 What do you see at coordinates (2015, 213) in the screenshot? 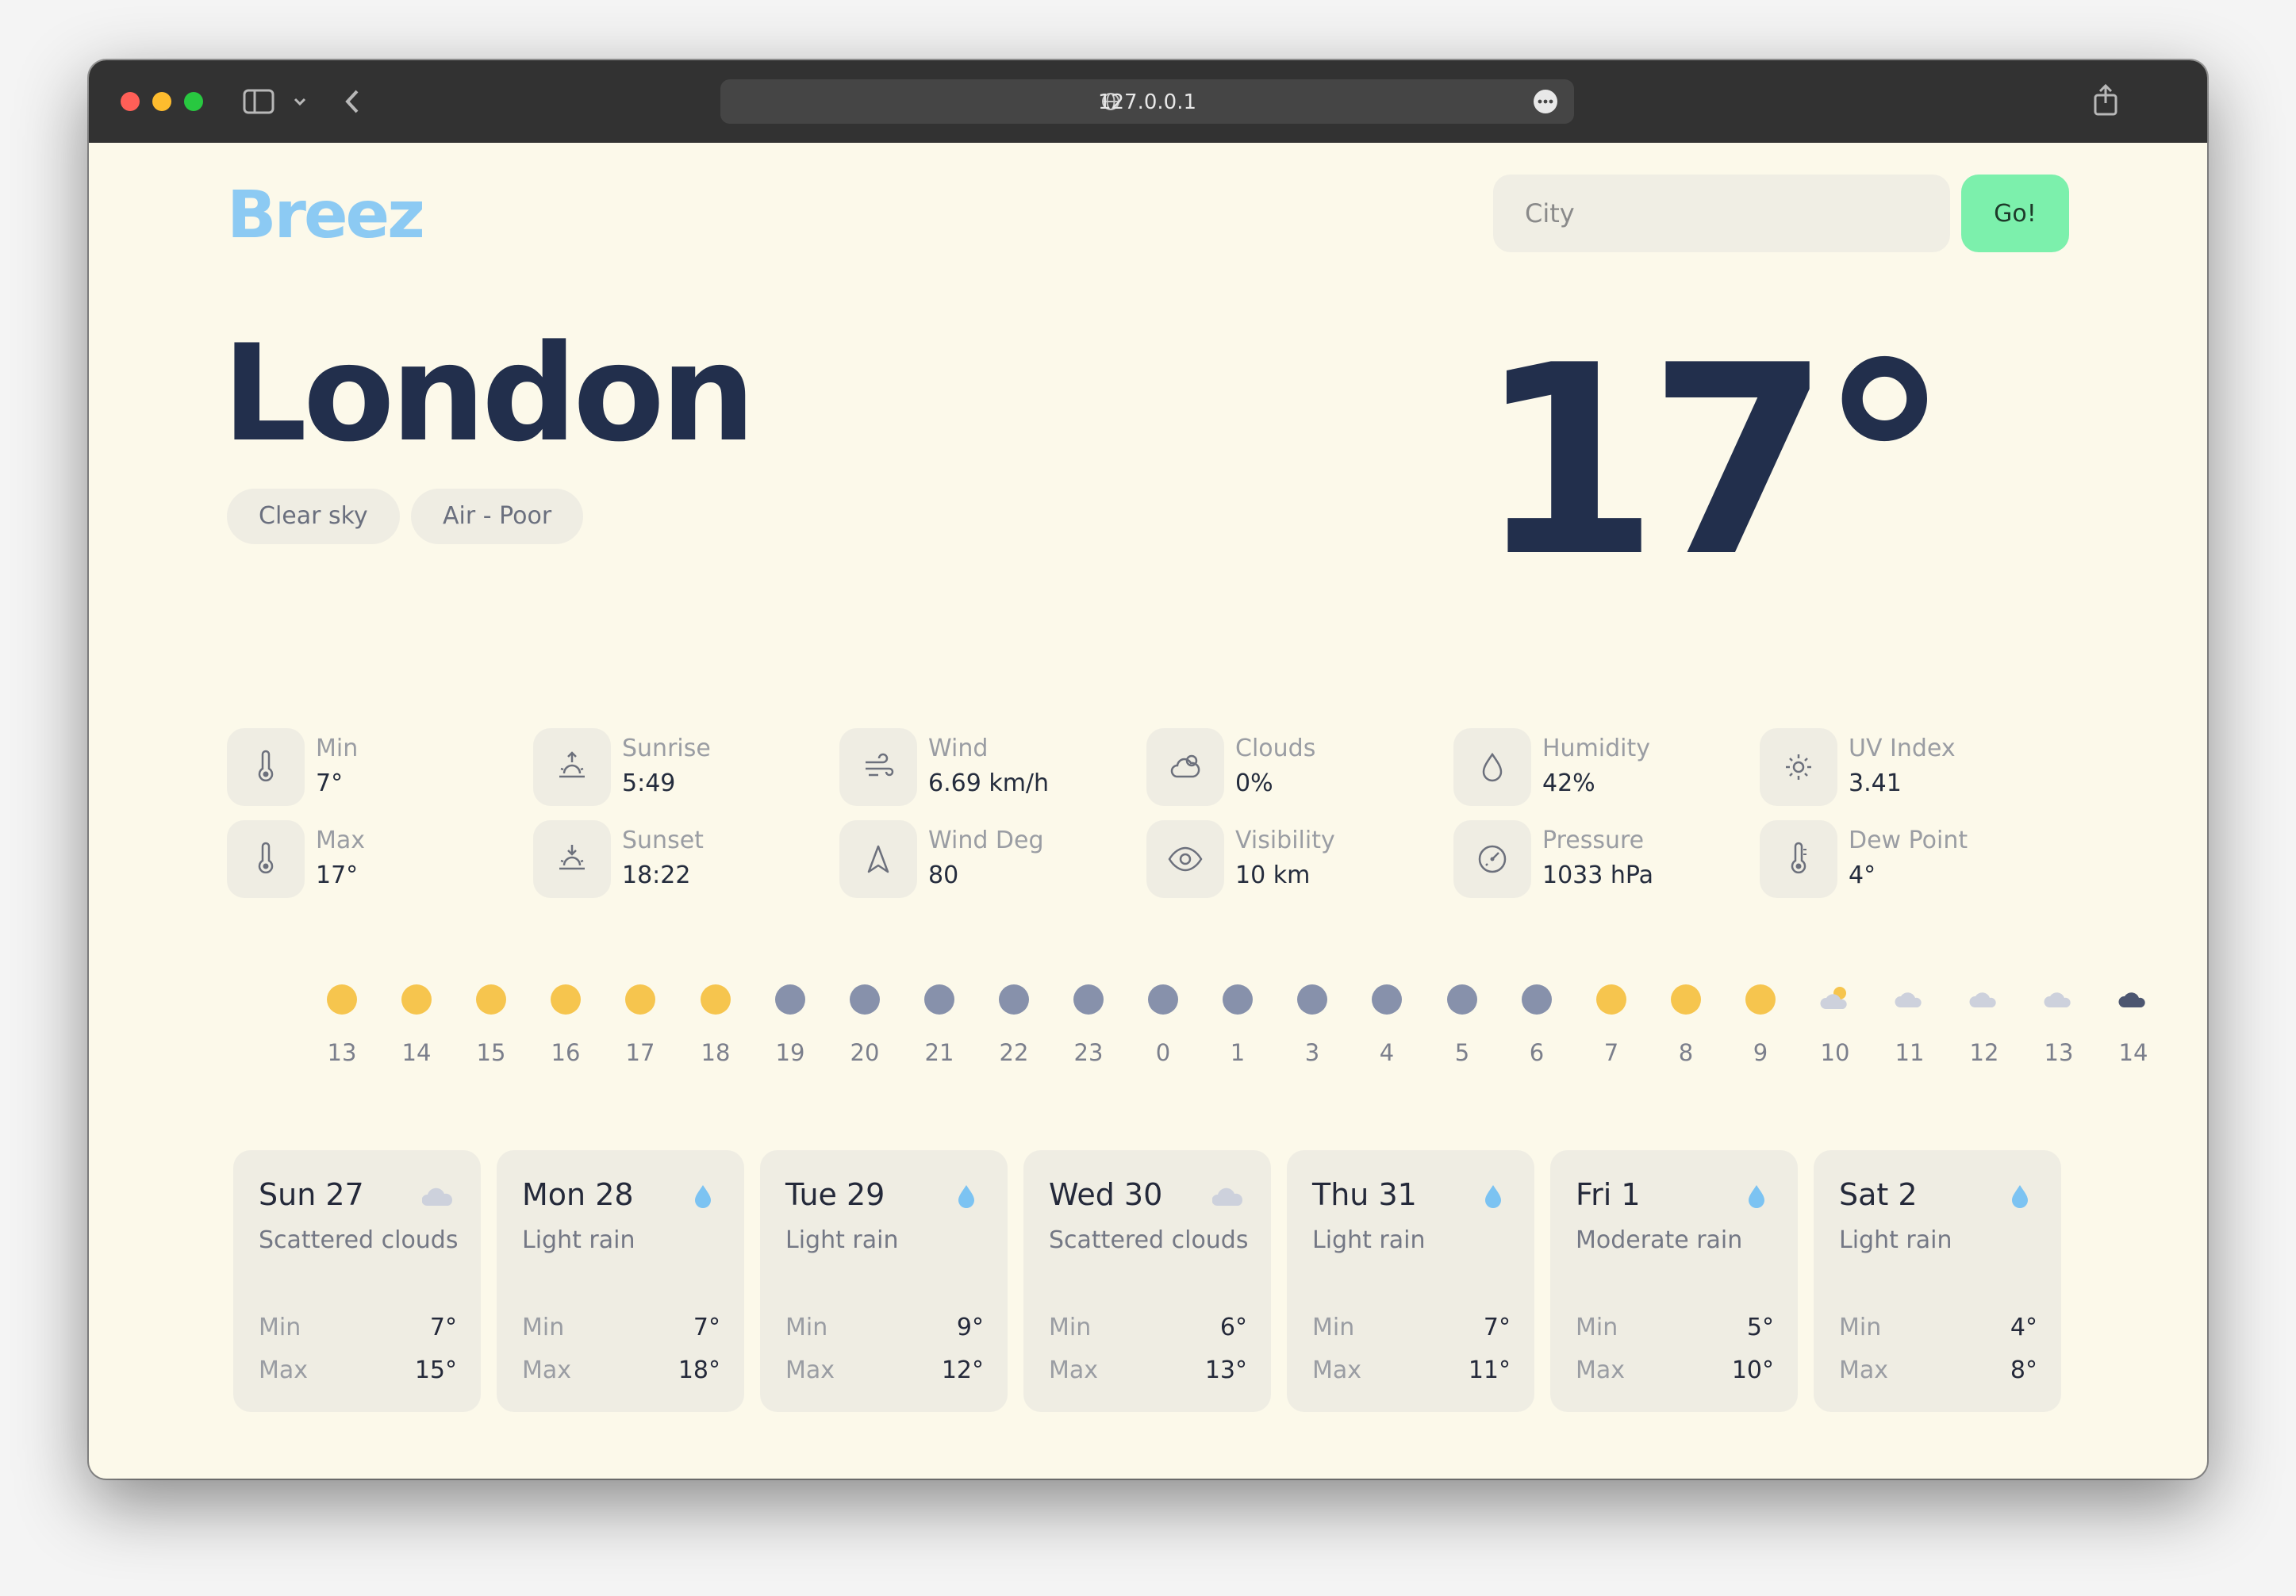
I see `go-button: Go!` at bounding box center [2015, 213].